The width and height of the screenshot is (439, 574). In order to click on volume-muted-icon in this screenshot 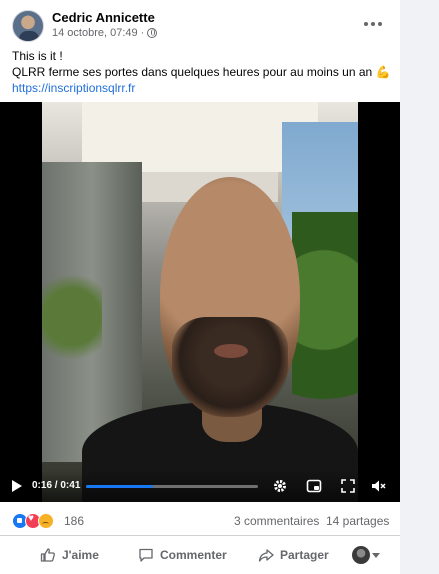, I will do `click(378, 486)`.